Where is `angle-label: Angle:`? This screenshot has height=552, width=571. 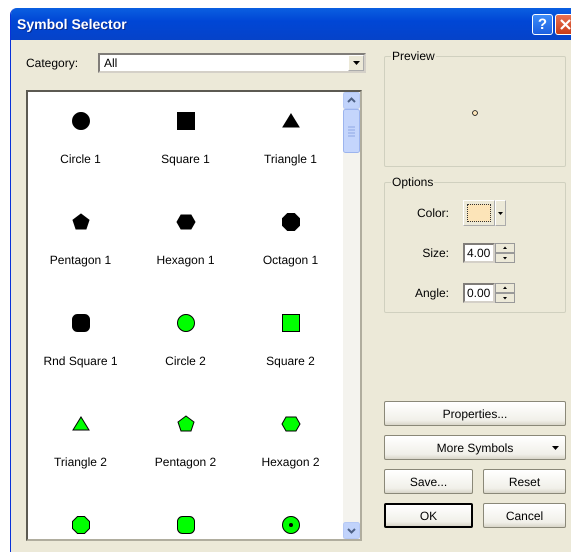
angle-label: Angle: is located at coordinates (432, 293).